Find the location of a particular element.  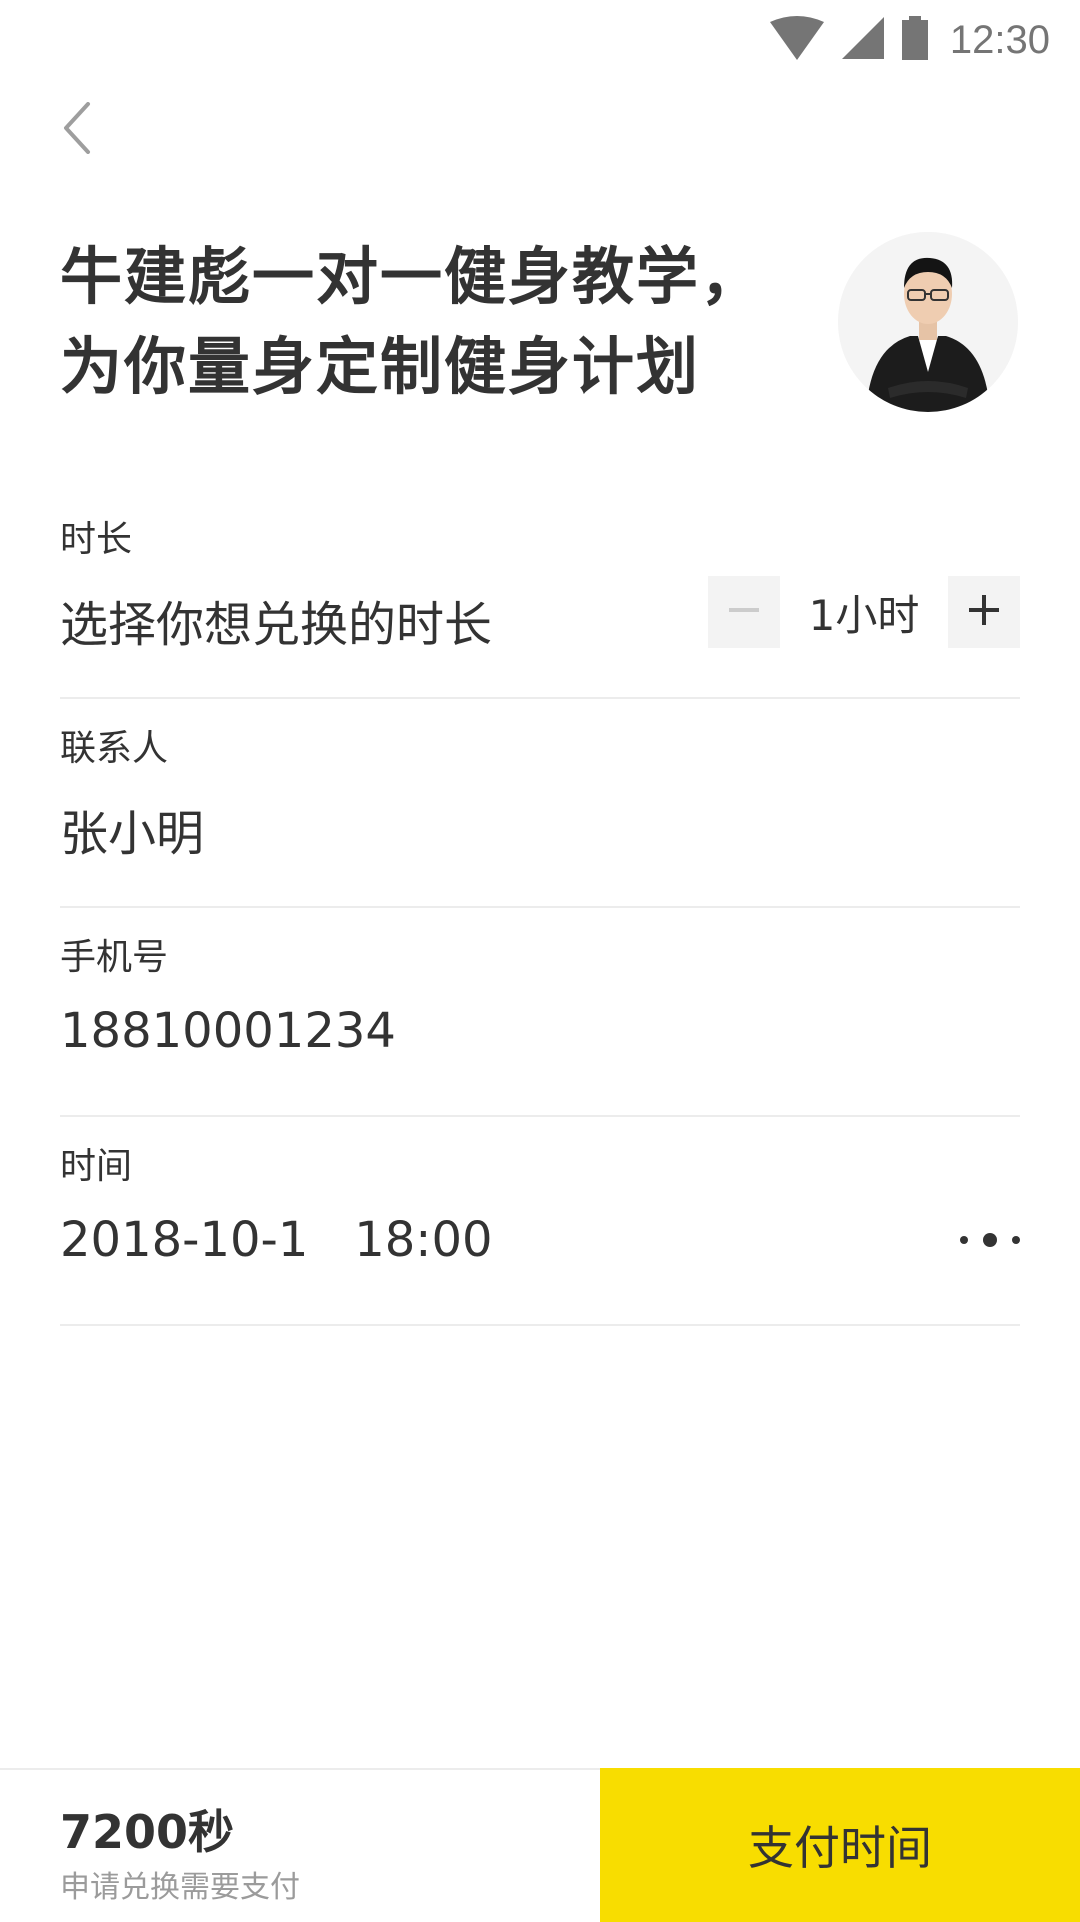

price-amount: 7200秒 is located at coordinates (147, 1832).